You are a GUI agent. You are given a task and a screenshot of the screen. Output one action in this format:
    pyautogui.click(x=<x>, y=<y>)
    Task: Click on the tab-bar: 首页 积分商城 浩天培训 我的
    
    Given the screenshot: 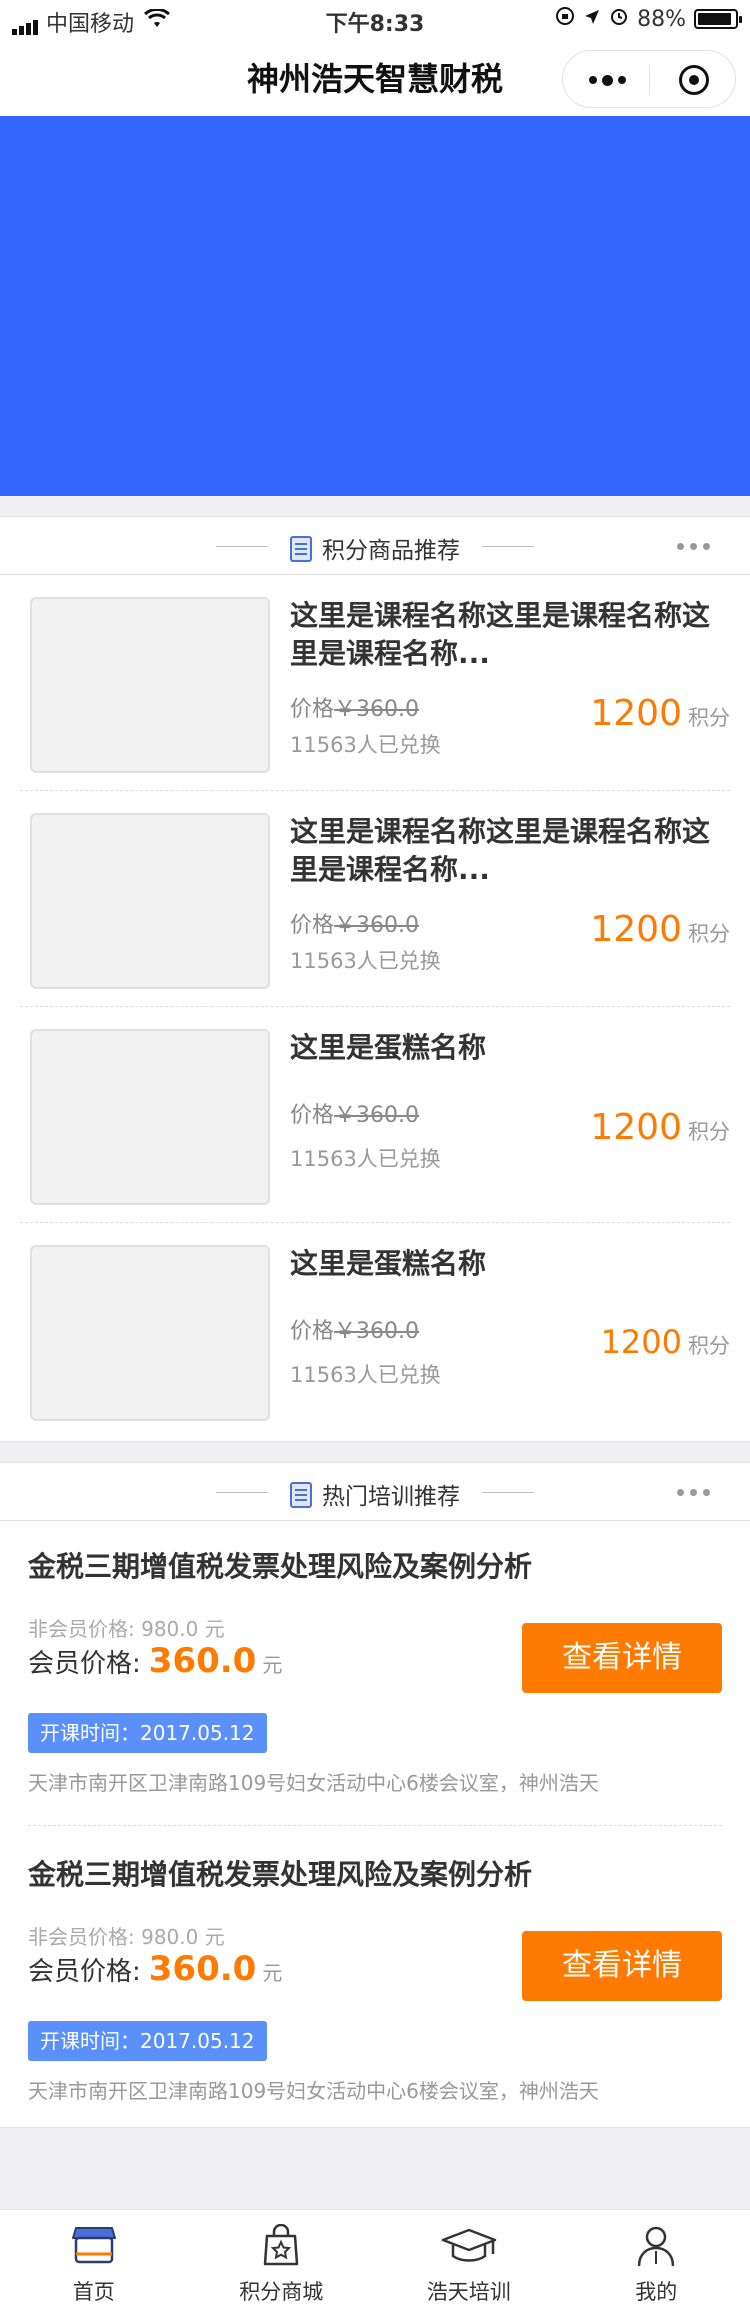 What is the action you would take?
    pyautogui.click(x=375, y=2264)
    